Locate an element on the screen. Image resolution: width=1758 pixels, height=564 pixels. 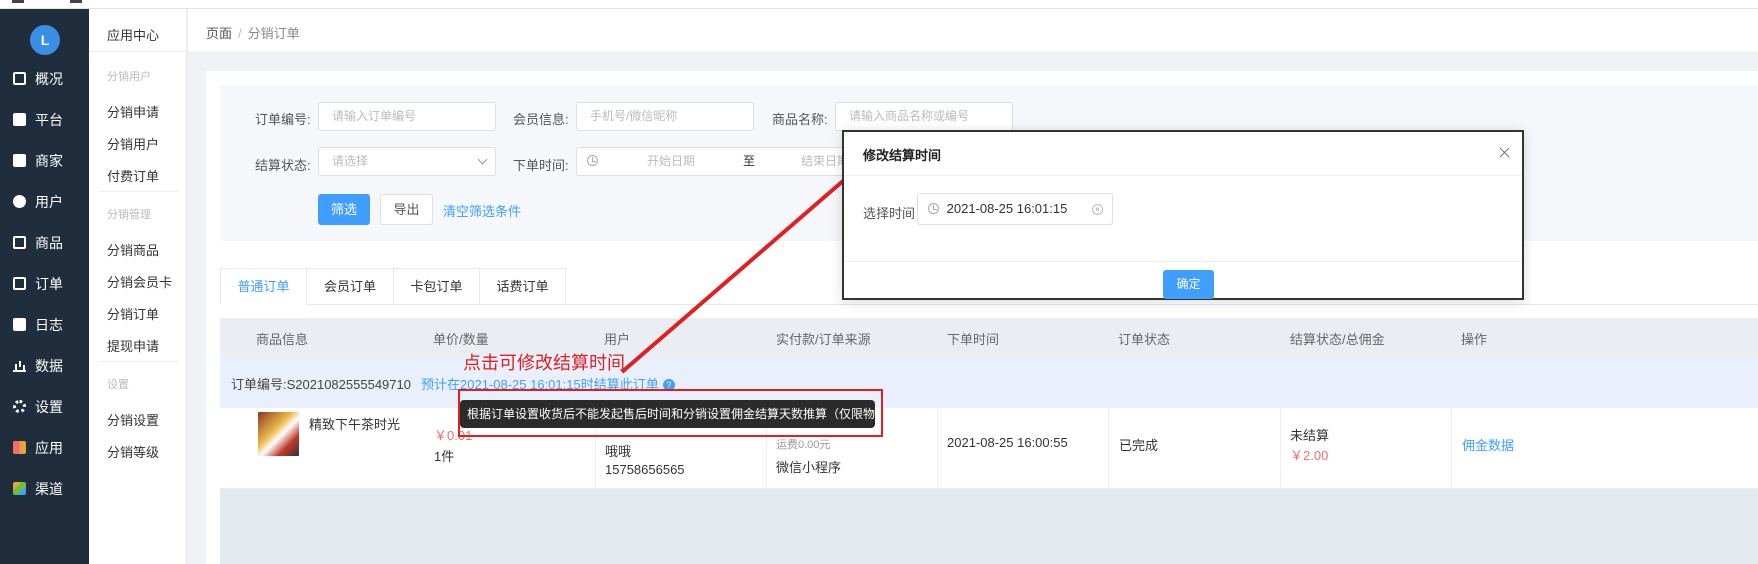
tab-card-orders: 卡包订单 is located at coordinates (437, 286).